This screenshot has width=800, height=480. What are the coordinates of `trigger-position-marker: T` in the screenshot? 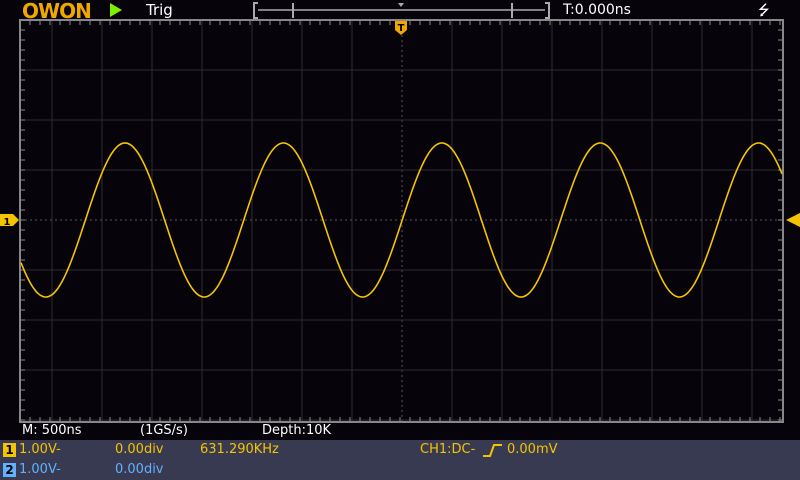 It's located at (401, 28).